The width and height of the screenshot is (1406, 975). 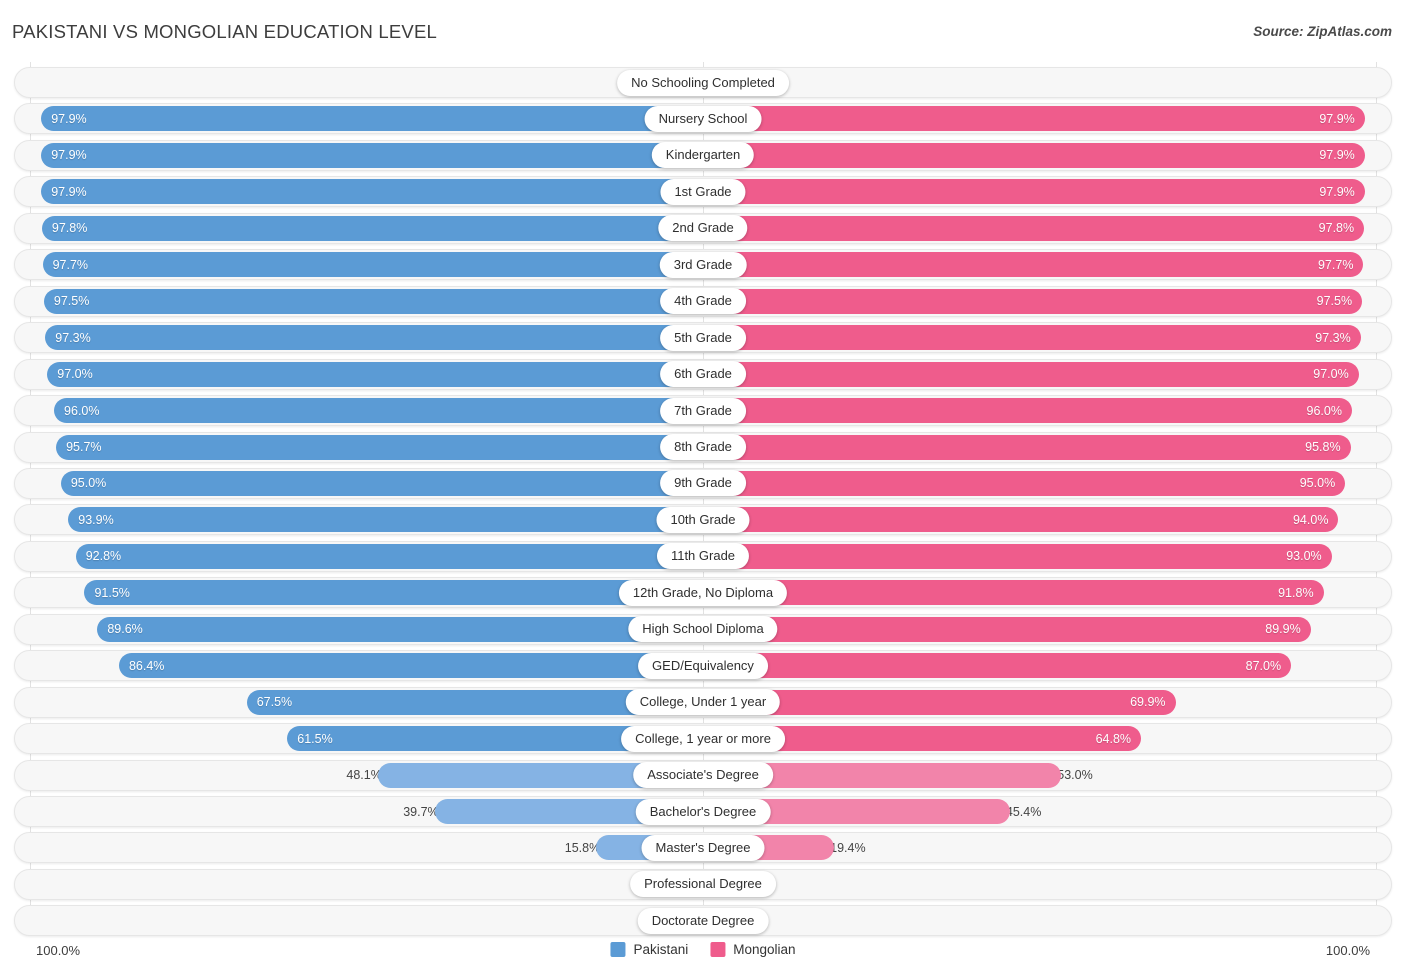 I want to click on category-label: 9th Grade, so click(x=703, y=483).